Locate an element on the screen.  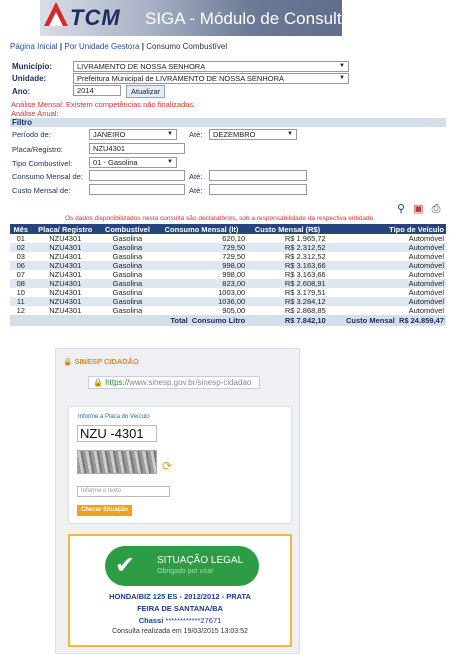
plate-hint: Informe a Placa do Veículo is located at coordinates (114, 417).